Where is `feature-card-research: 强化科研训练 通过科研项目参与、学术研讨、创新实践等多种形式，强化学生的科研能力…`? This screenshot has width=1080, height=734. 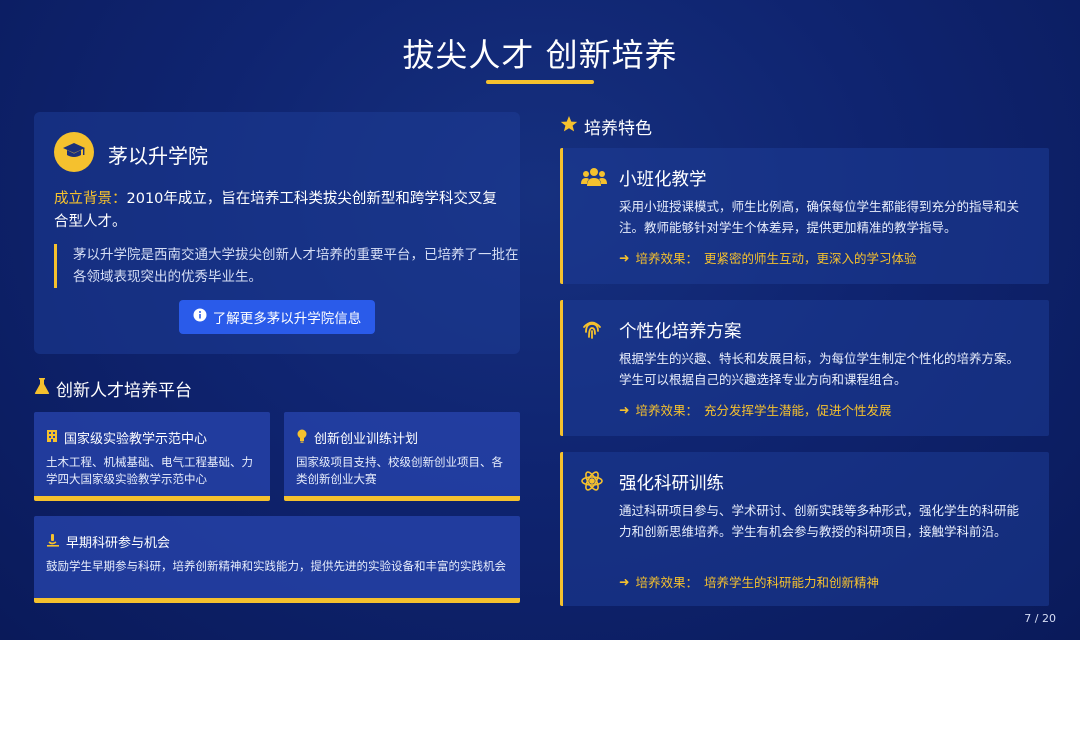
feature-card-research: 强化科研训练 通过科研项目参与、学术研讨、创新实践等多种形式，强化学生的科研能力… is located at coordinates (804, 529).